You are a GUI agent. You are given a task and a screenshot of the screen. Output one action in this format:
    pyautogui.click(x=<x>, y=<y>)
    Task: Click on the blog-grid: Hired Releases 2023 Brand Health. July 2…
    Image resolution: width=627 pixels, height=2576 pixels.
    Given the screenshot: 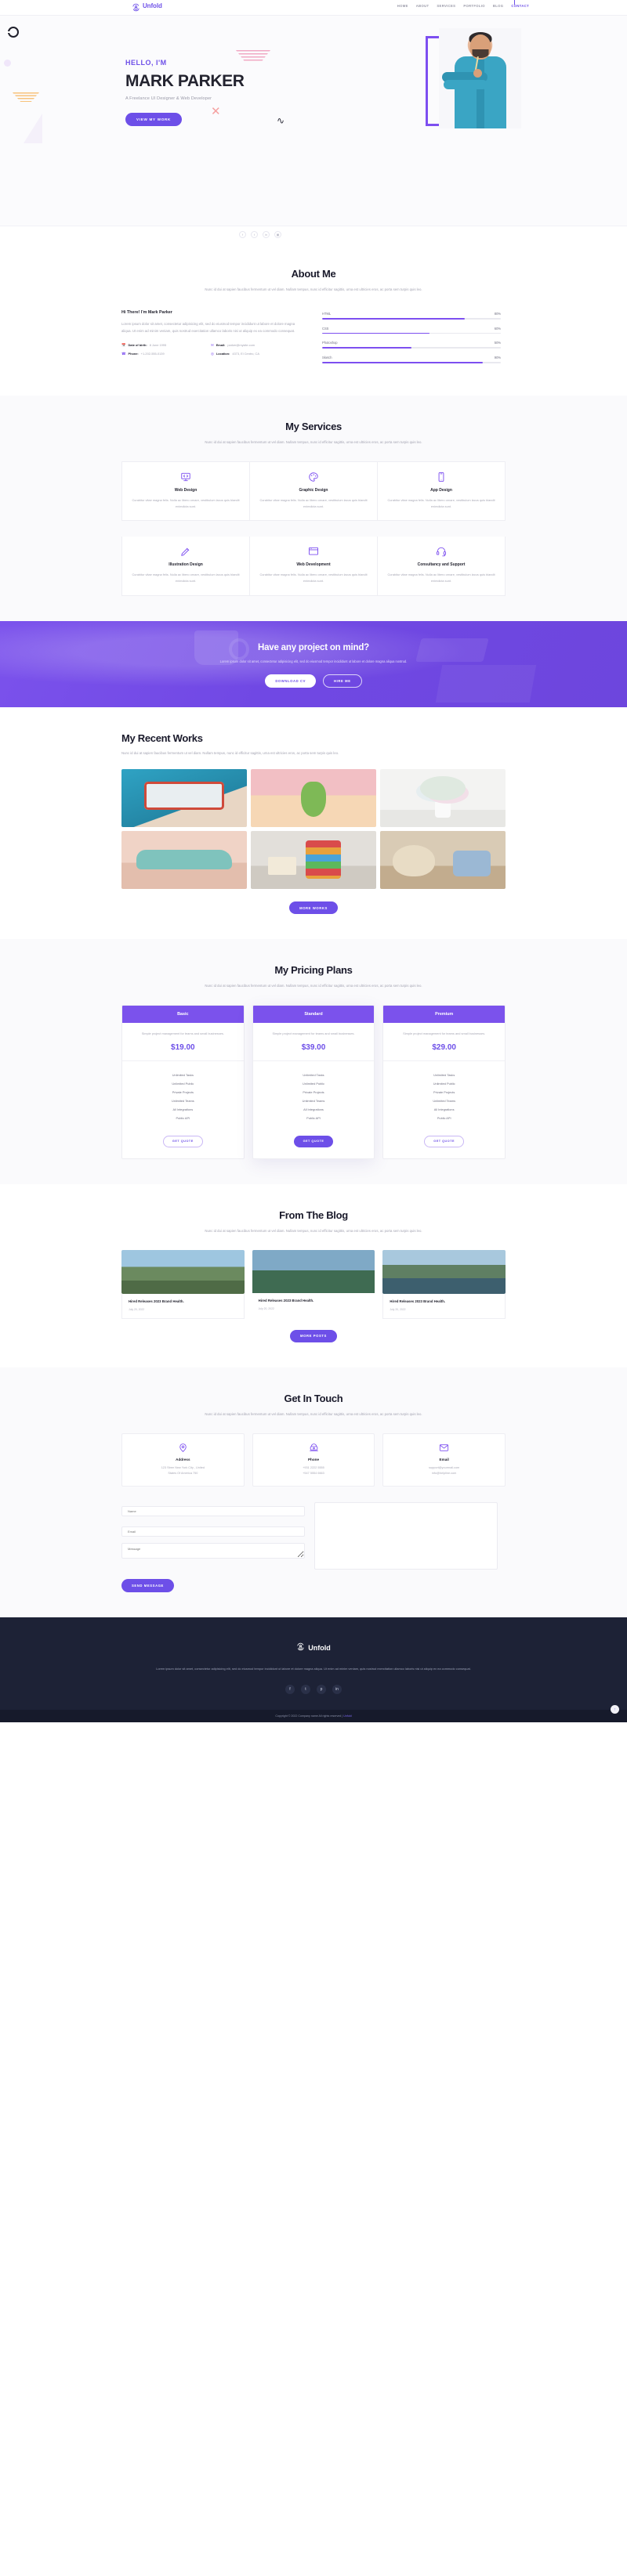 What is the action you would take?
    pyautogui.click(x=313, y=1284)
    